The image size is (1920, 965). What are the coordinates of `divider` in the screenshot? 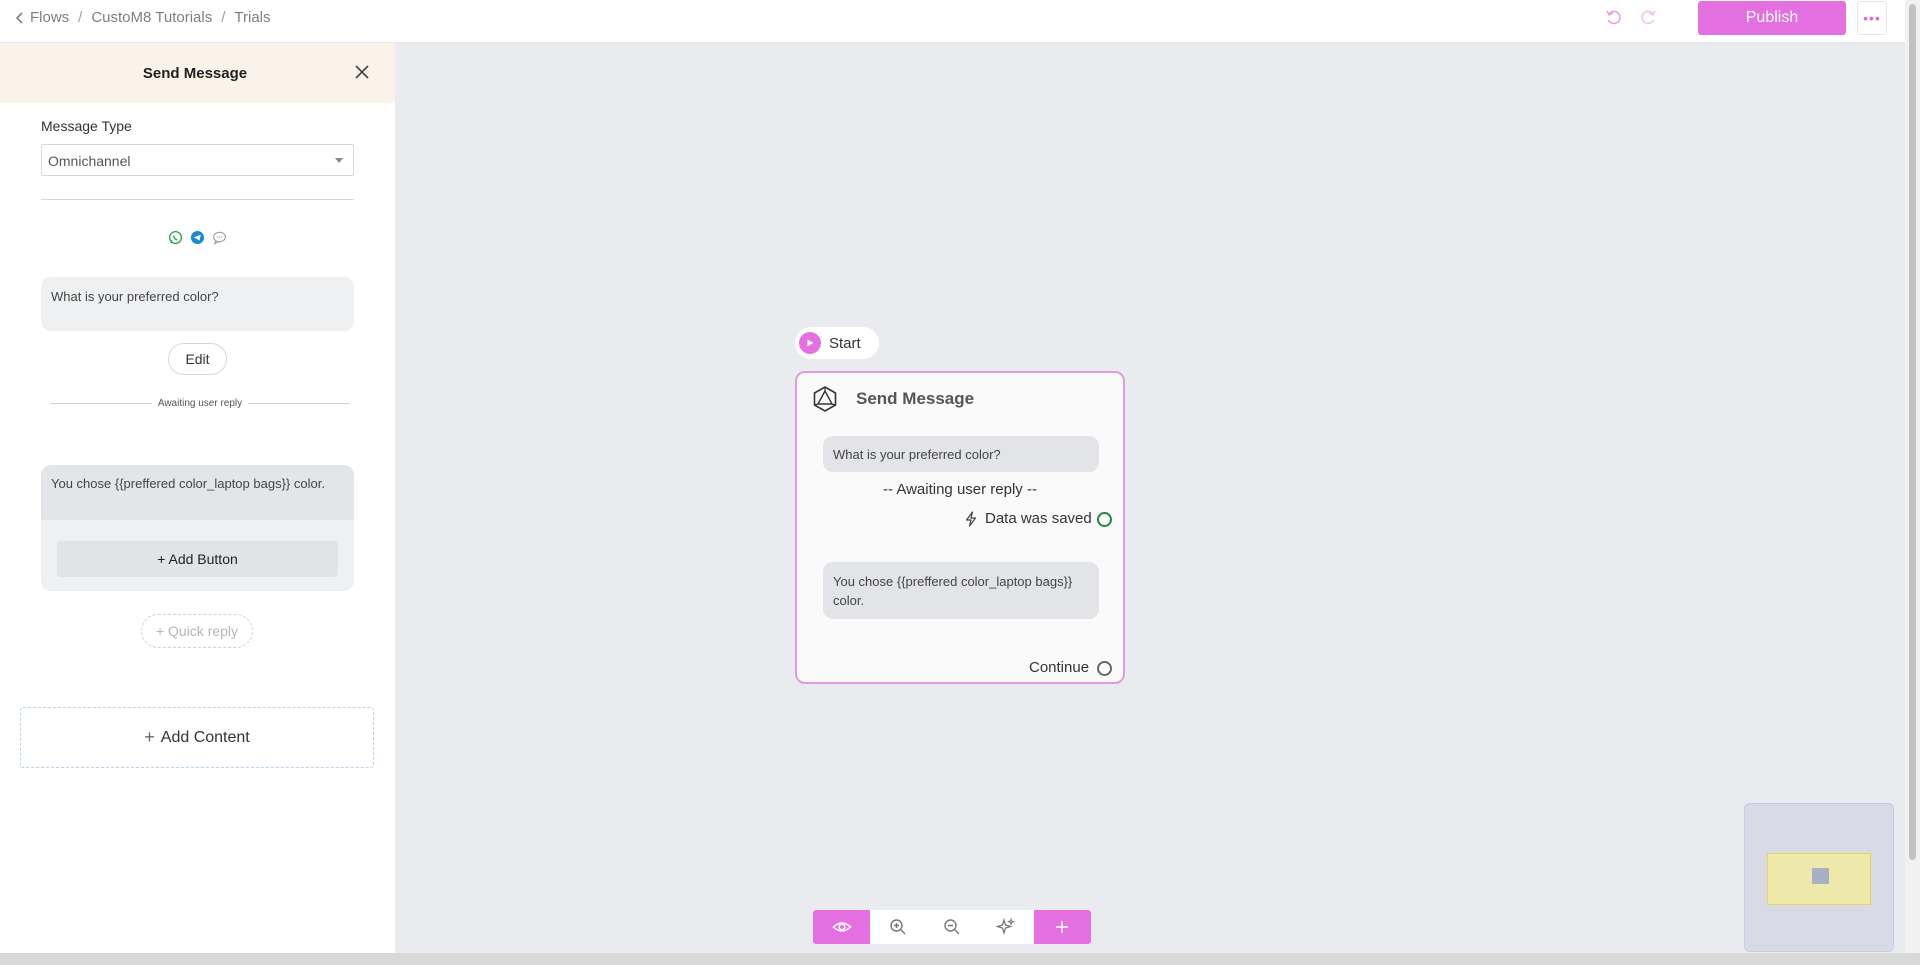 It's located at (197, 199).